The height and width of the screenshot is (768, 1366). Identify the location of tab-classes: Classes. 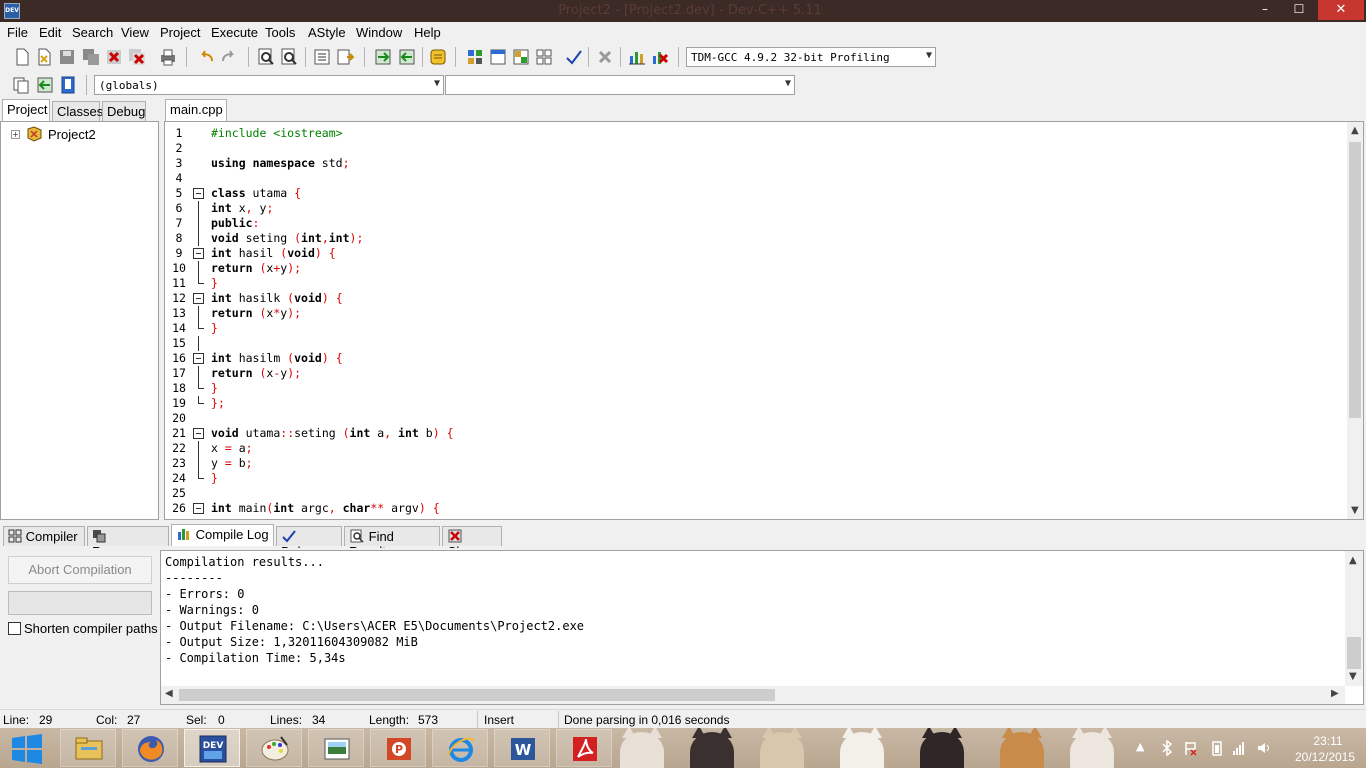
(77, 111).